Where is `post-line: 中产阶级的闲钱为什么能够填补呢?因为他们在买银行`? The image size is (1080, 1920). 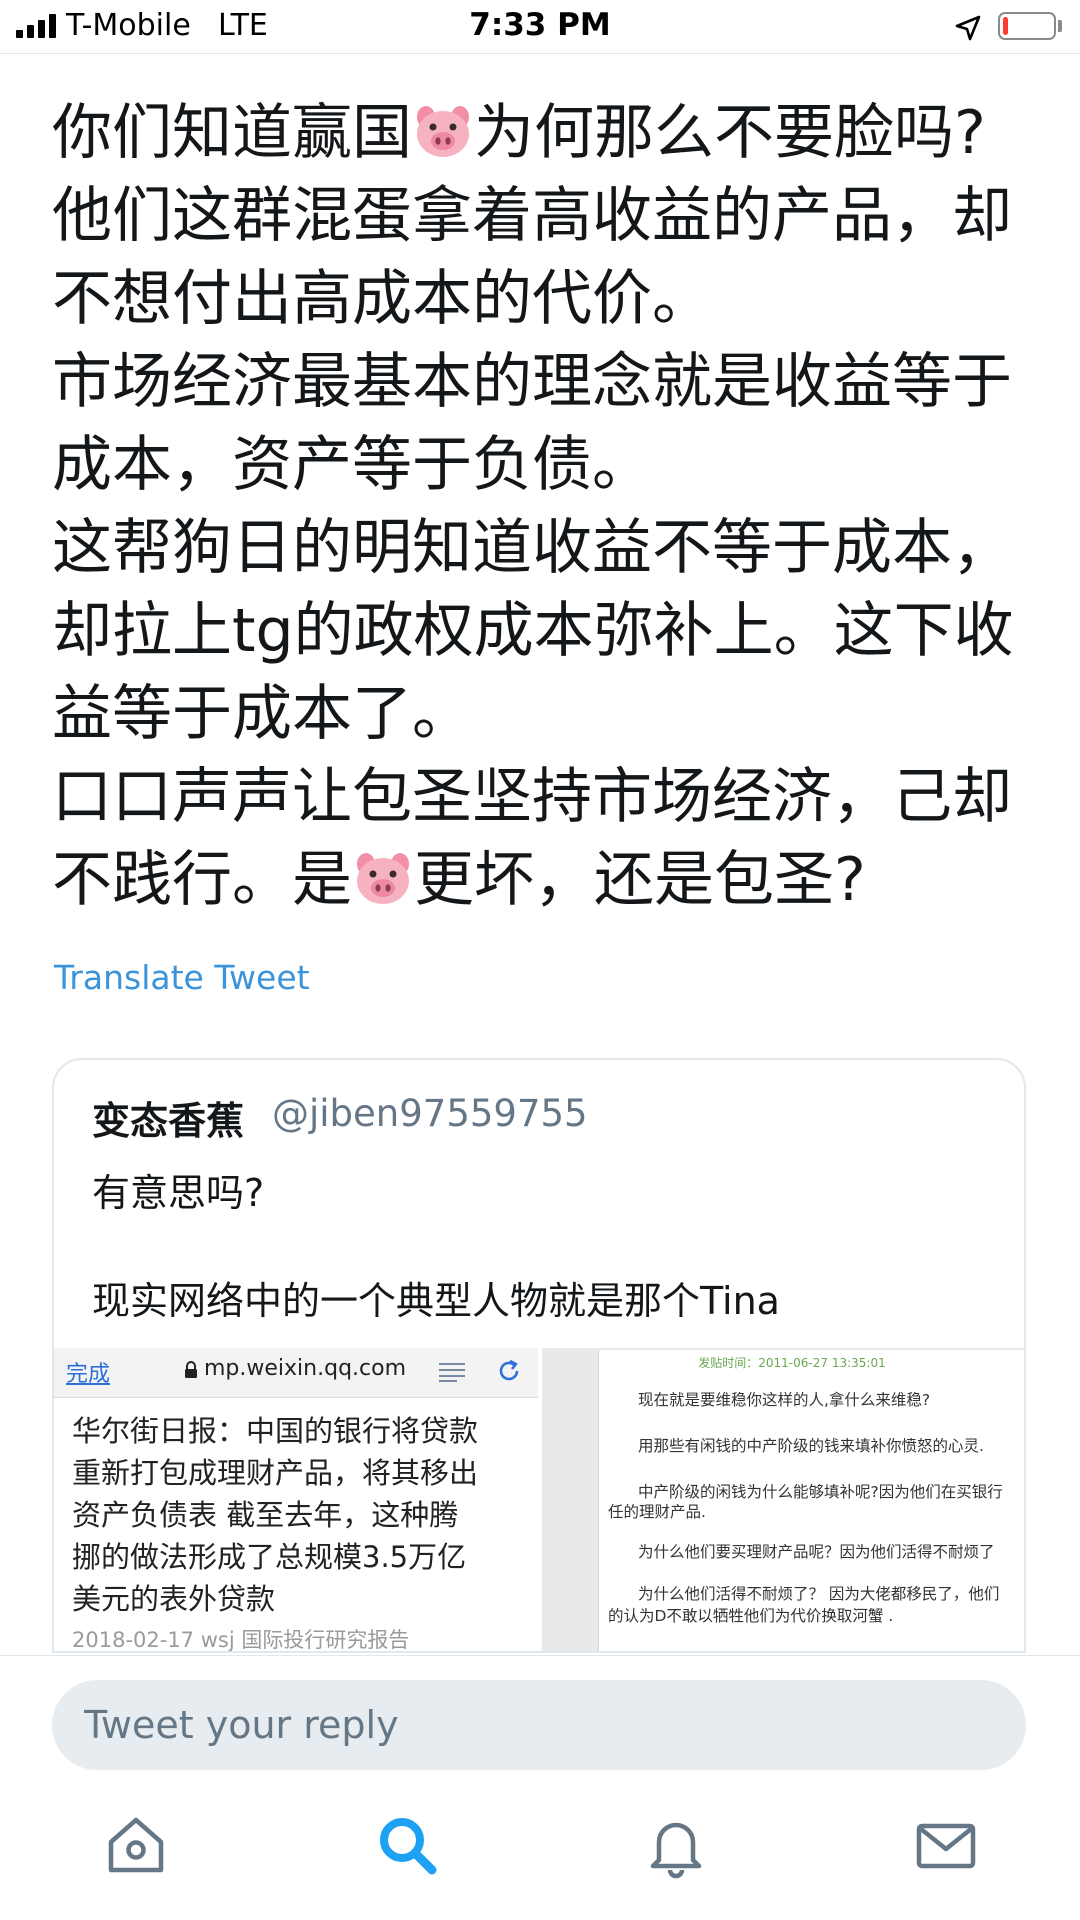
post-line: 中产阶级的闲钱为什么能够填补呢?因为他们在买银行 is located at coordinates (820, 1492).